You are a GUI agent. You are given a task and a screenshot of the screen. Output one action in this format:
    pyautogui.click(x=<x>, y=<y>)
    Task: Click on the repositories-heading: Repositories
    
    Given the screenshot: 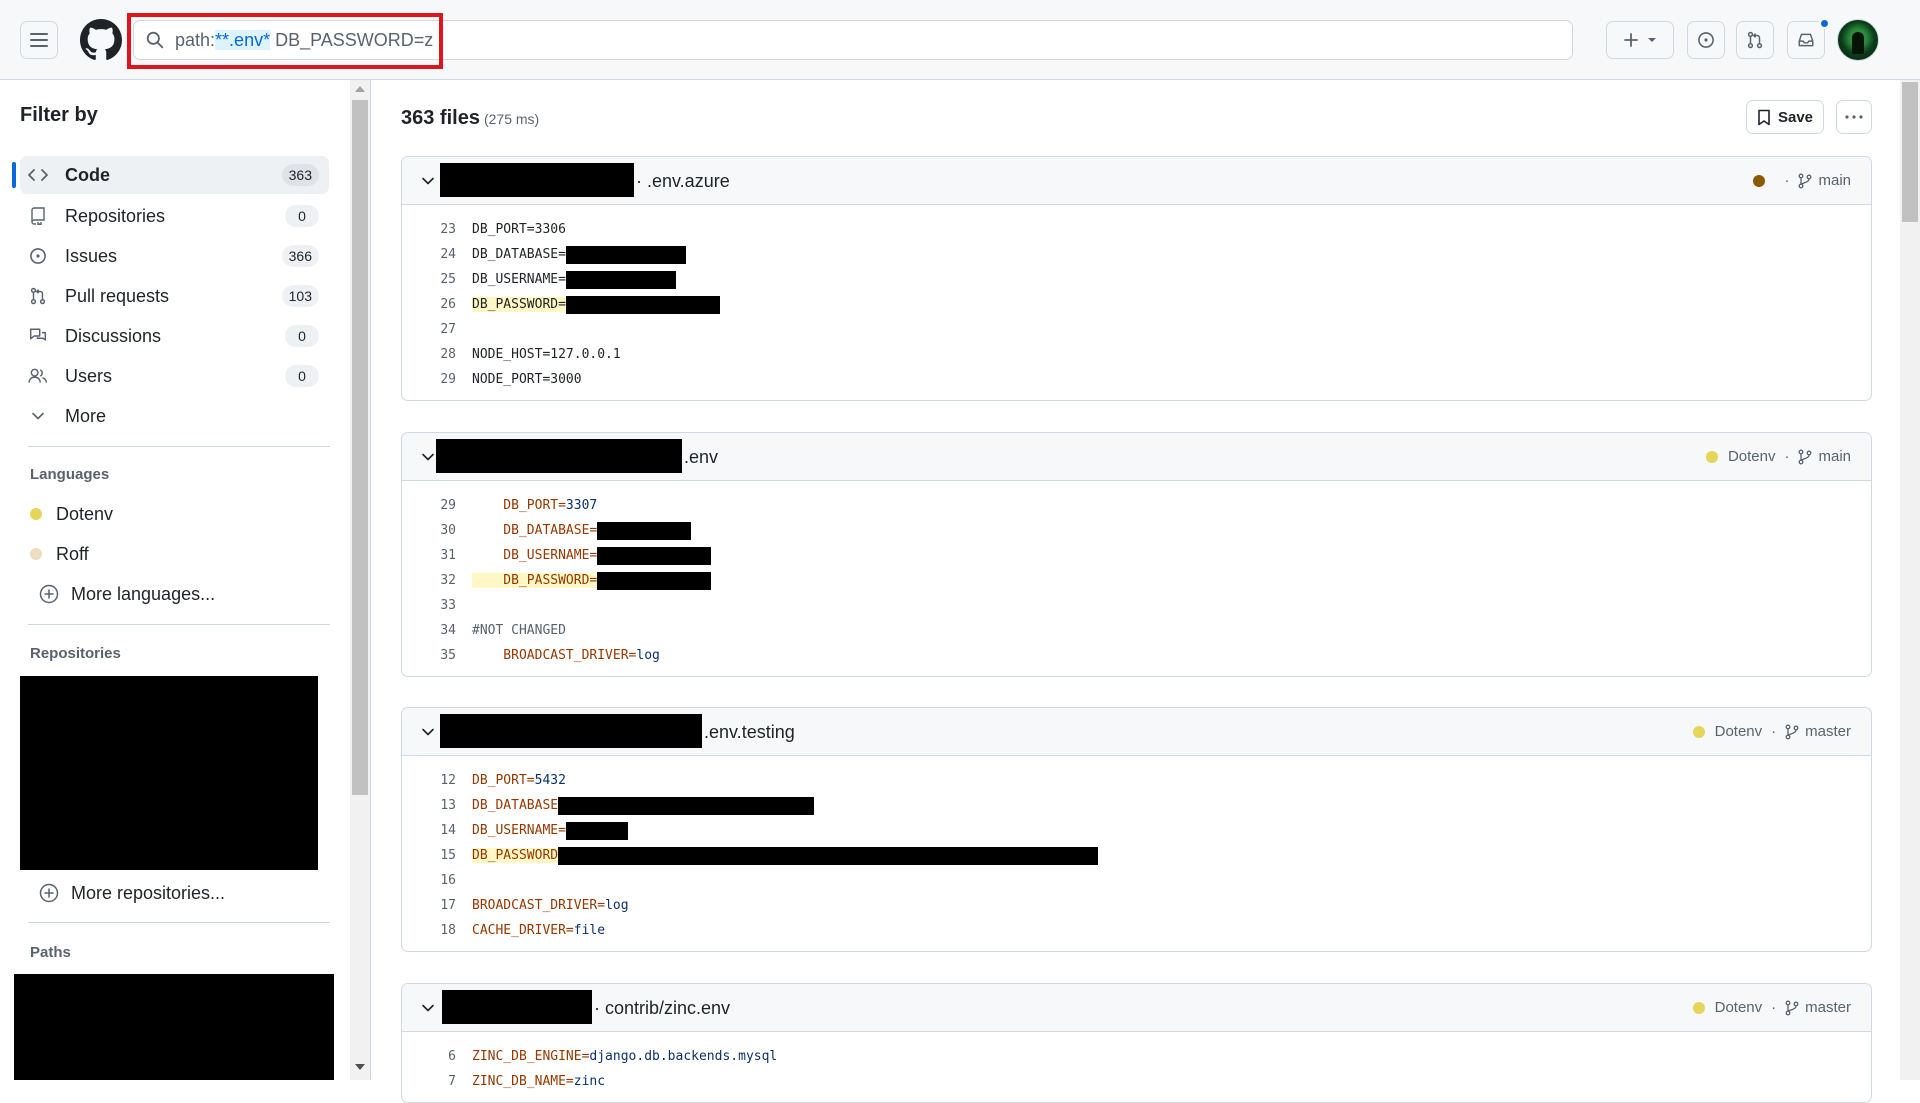 What is the action you would take?
    pyautogui.click(x=75, y=653)
    